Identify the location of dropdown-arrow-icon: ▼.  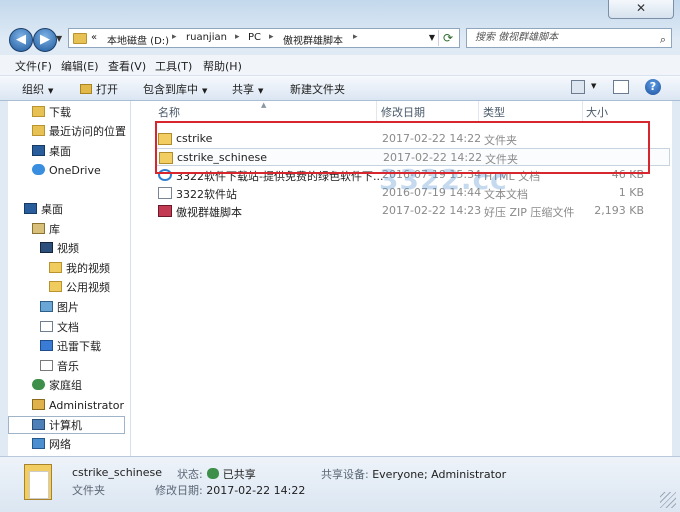
(51, 91).